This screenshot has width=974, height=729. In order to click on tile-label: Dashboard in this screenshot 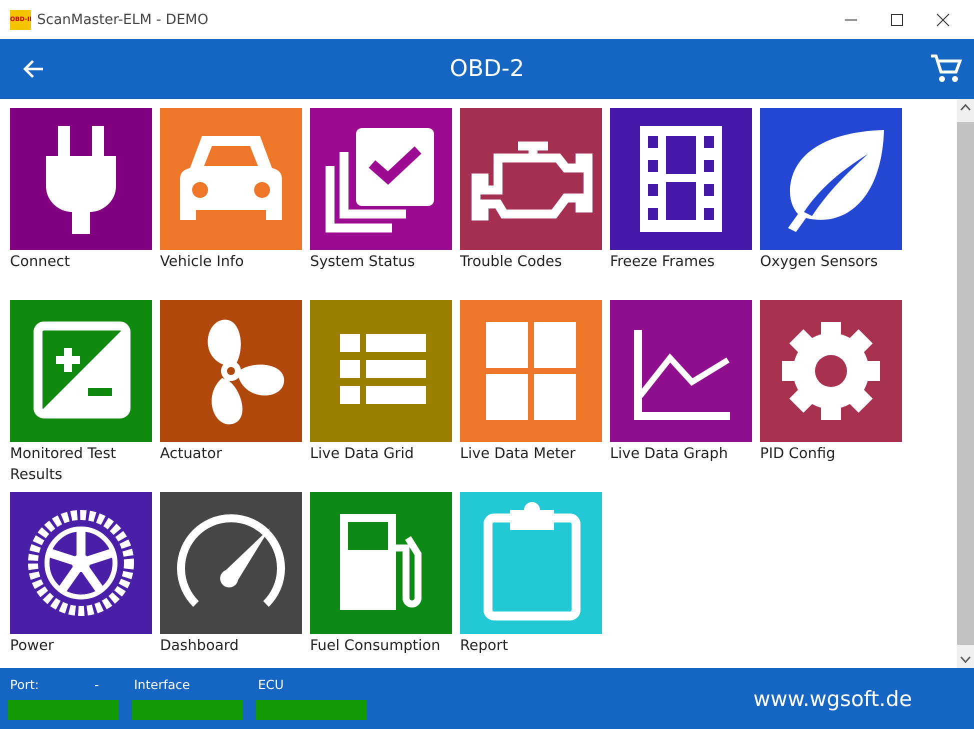, I will do `click(200, 646)`.